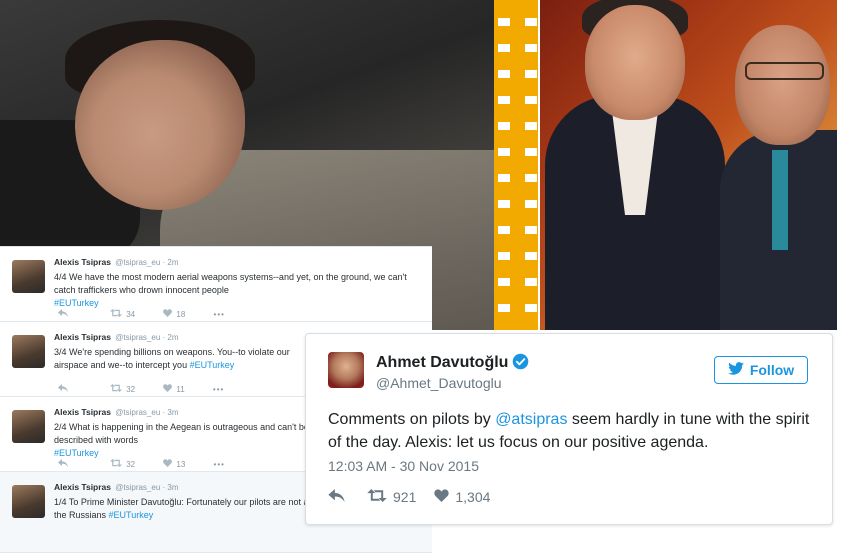 The image size is (850, 558). Describe the element at coordinates (131, 314) in the screenshot. I see `retweet-count: 34` at that location.